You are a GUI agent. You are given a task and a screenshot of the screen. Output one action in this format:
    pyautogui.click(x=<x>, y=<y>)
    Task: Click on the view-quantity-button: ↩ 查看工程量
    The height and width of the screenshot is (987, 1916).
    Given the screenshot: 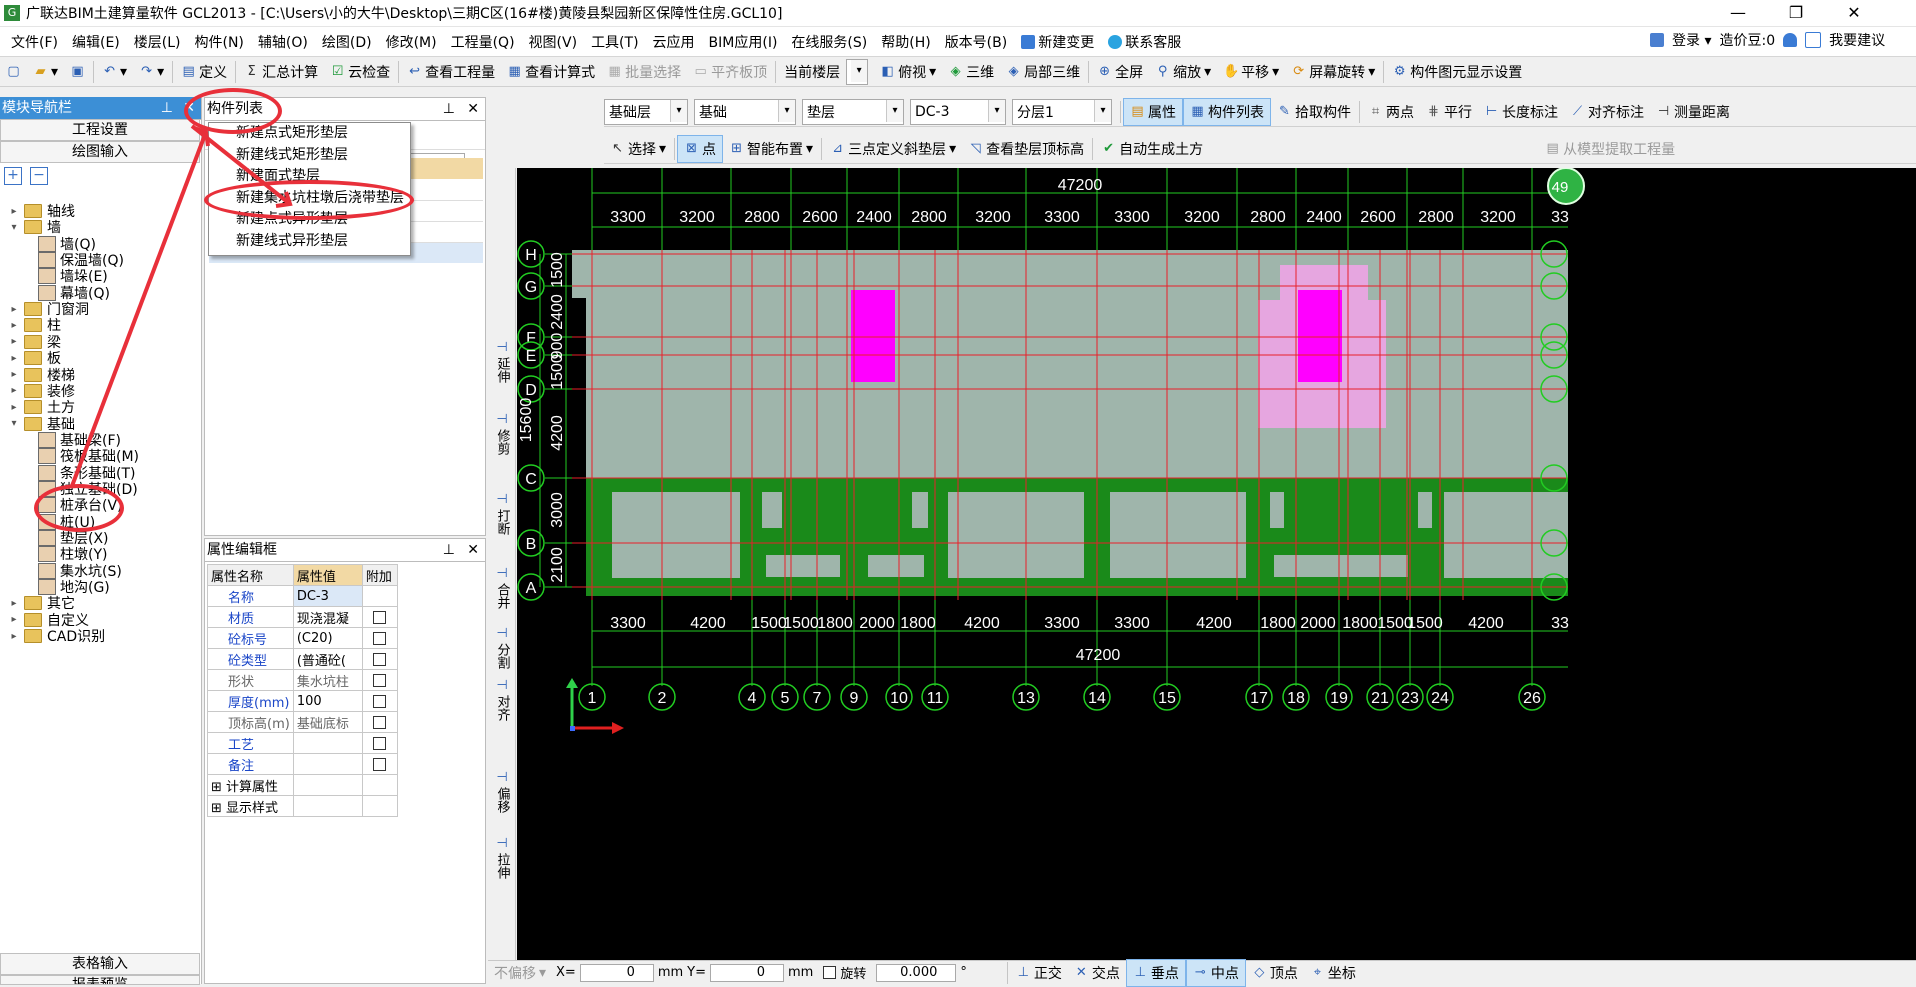 What is the action you would take?
    pyautogui.click(x=451, y=72)
    